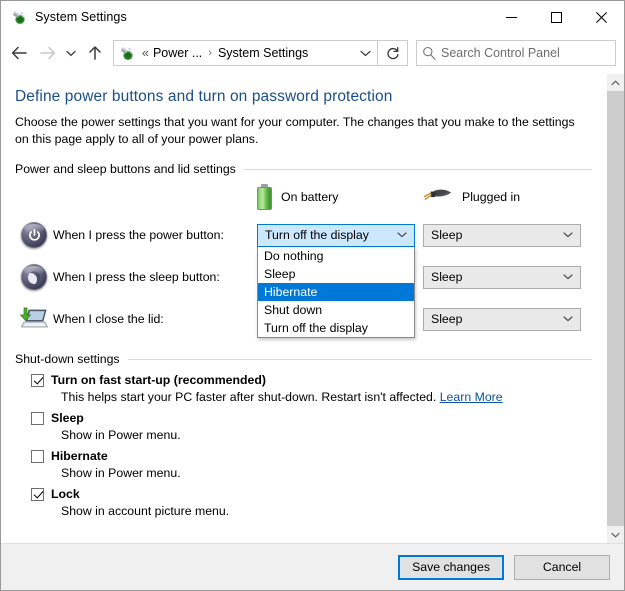  What do you see at coordinates (502, 235) in the screenshot?
I see `combo-power-plugged-in: Sleep` at bounding box center [502, 235].